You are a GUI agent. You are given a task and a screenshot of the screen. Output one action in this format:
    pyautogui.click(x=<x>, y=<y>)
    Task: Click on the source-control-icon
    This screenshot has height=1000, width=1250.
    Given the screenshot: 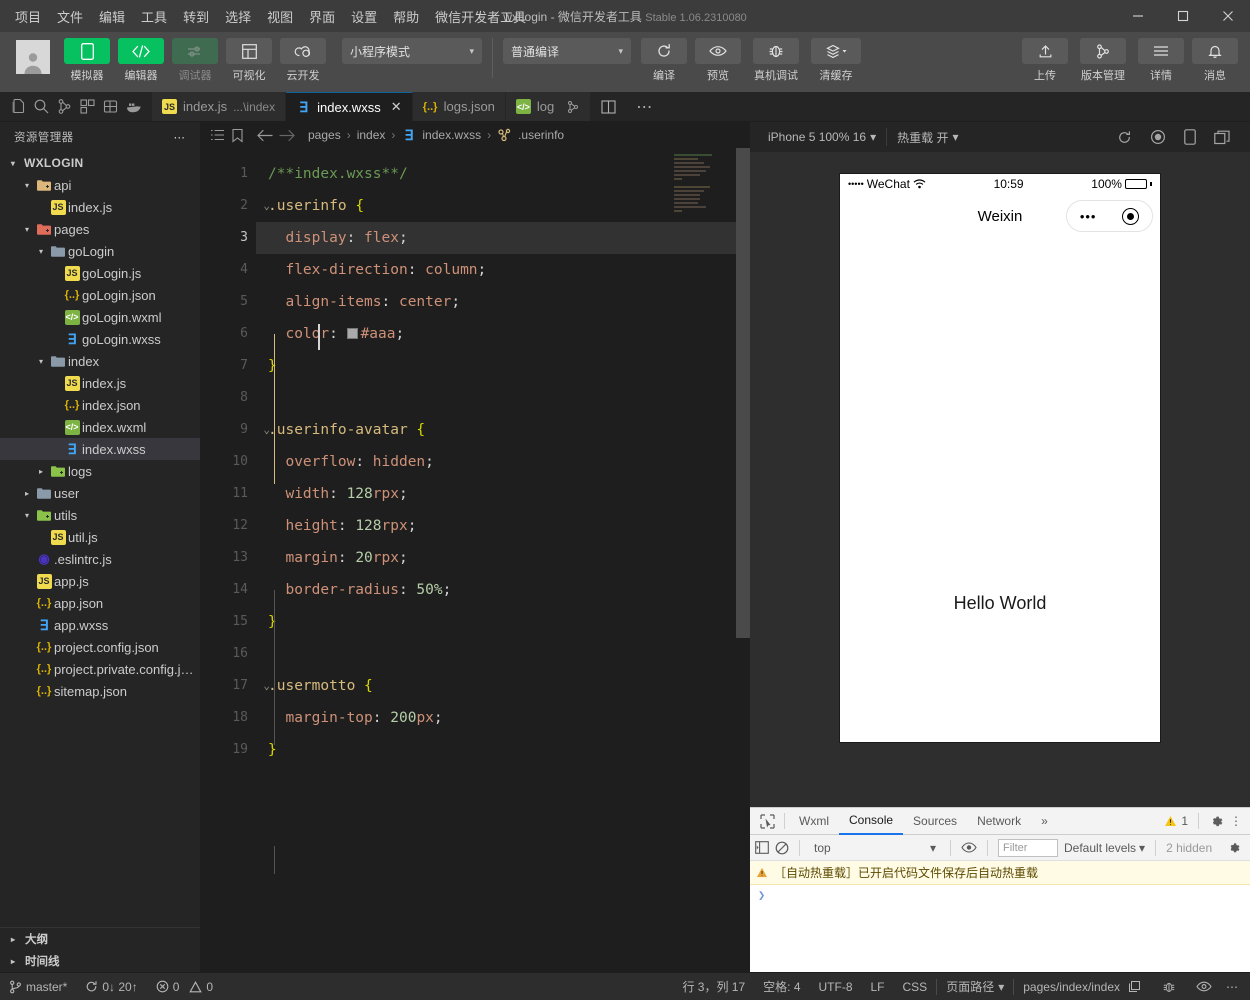 What is the action you would take?
    pyautogui.click(x=64, y=106)
    